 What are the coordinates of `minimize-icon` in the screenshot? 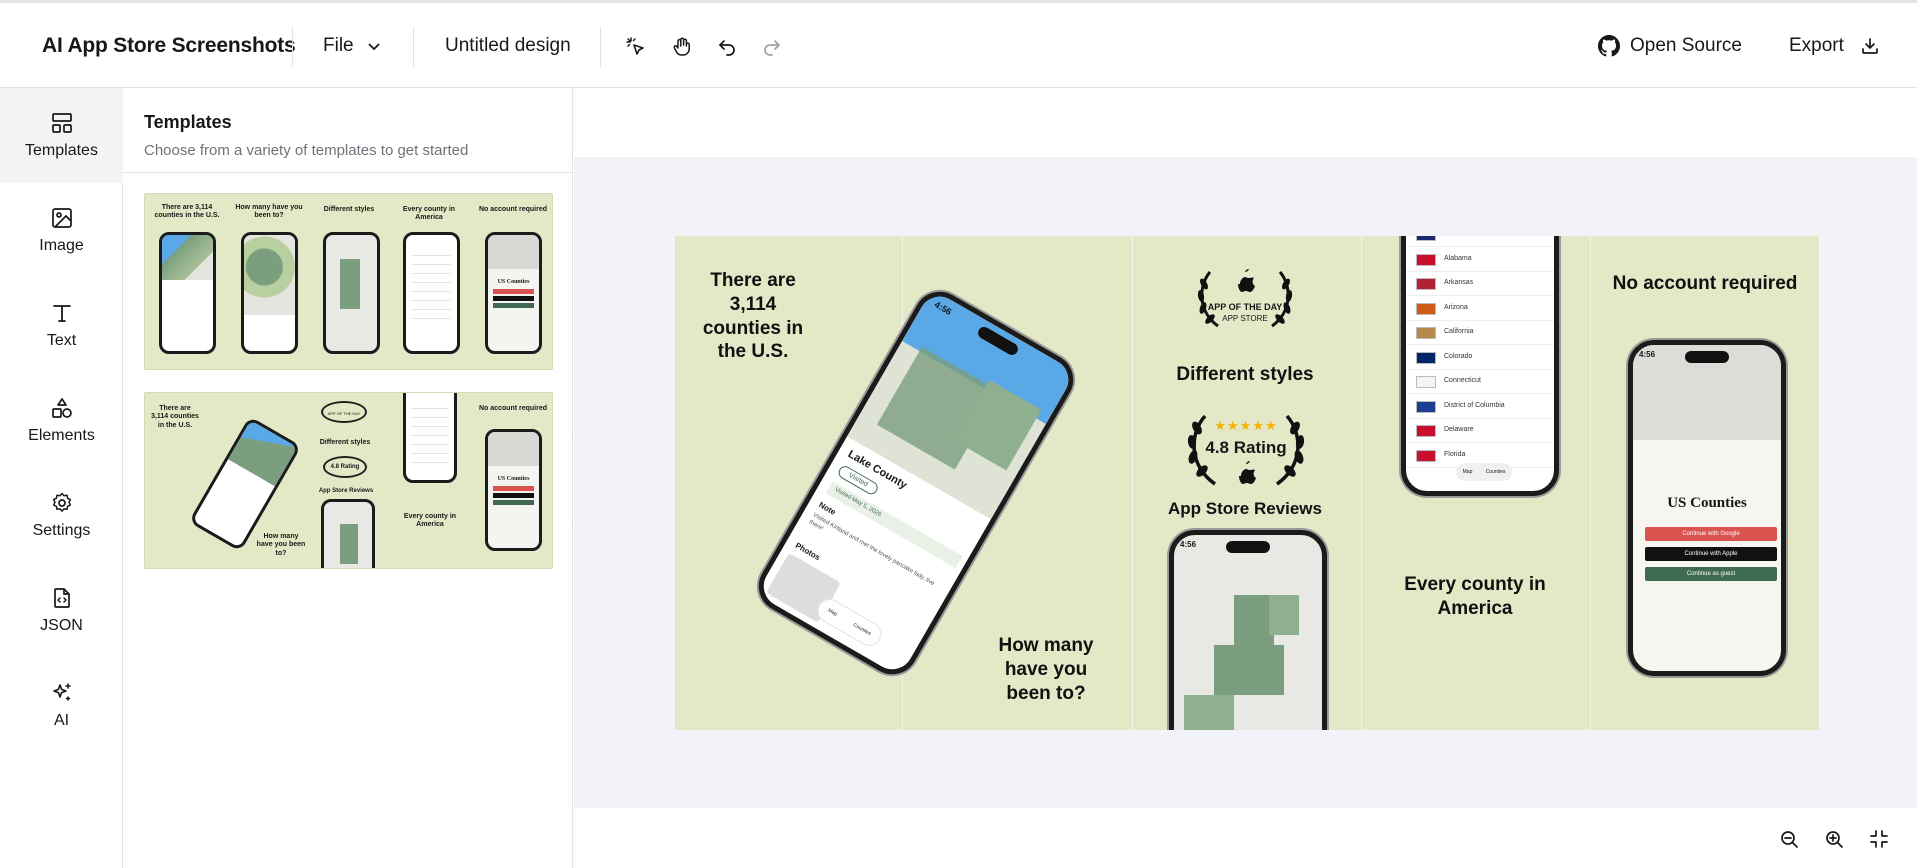 It's located at (1879, 839).